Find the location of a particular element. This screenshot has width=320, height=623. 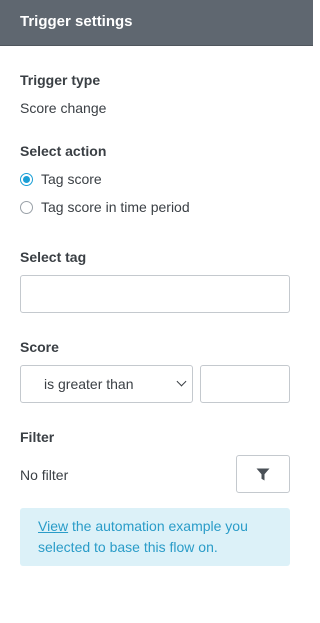

radio-option-tag-score-time-period: Tag score in time period is located at coordinates (105, 207).